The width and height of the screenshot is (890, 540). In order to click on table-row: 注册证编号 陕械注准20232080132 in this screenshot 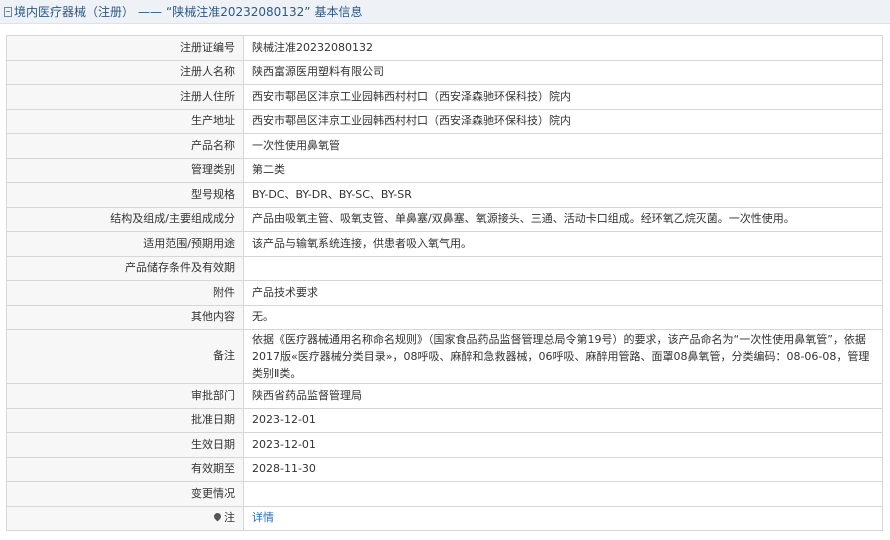, I will do `click(444, 48)`.